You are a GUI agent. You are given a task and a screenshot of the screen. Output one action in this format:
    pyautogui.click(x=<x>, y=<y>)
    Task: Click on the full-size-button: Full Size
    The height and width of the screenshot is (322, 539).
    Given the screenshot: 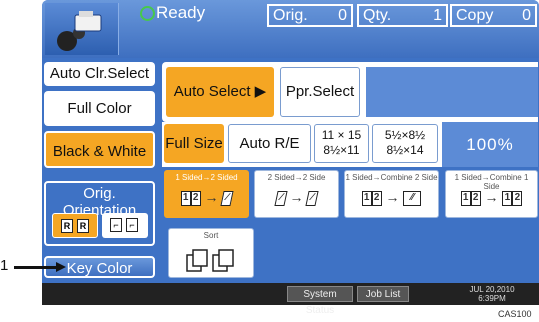 What is the action you would take?
    pyautogui.click(x=194, y=143)
    